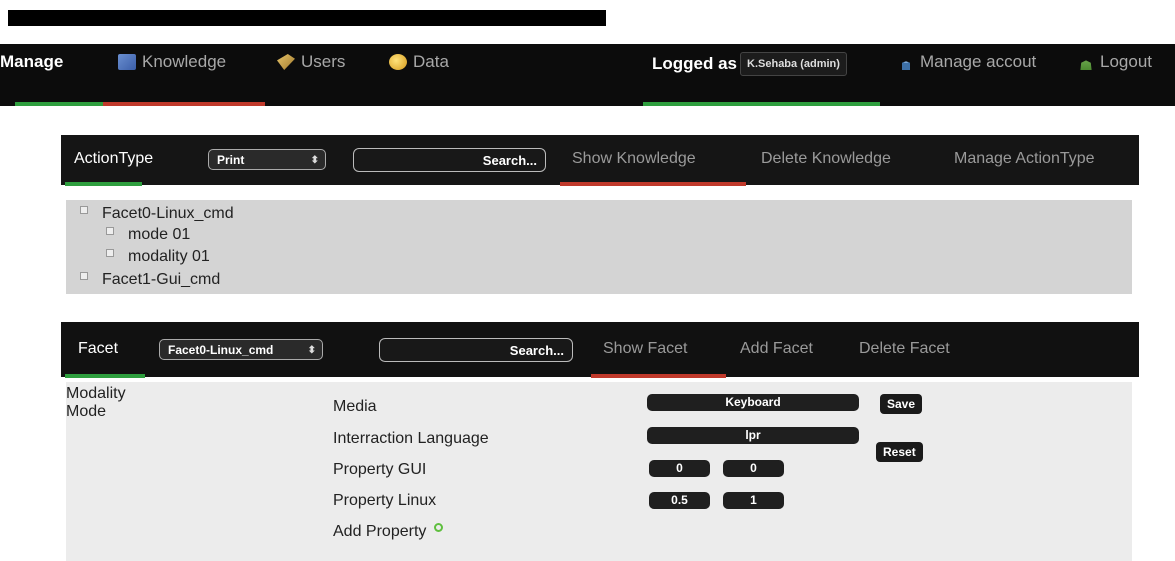 This screenshot has height=561, width=1175. What do you see at coordinates (967, 62) in the screenshot?
I see `manage-account-link: Manage accout` at bounding box center [967, 62].